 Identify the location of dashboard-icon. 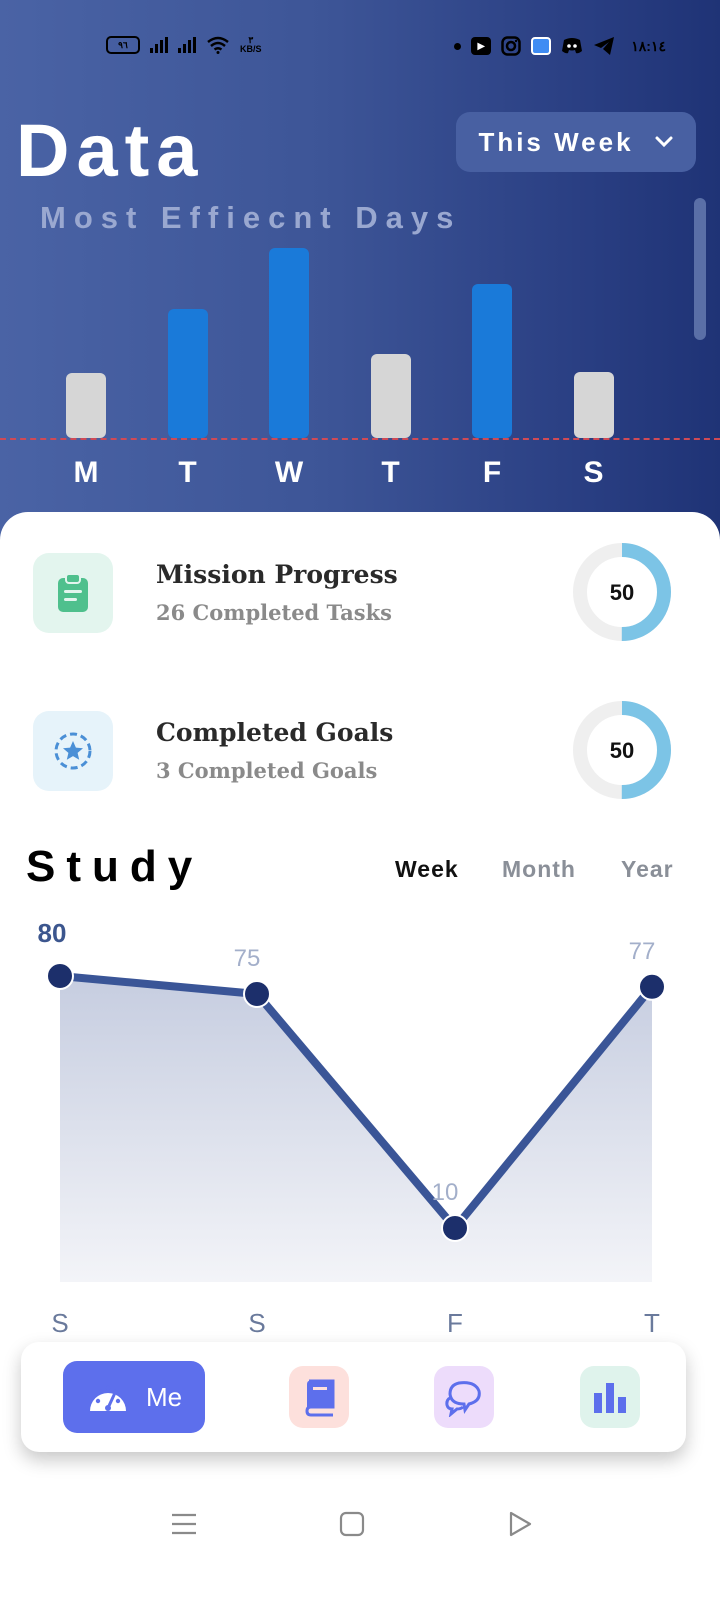
(107, 1398).